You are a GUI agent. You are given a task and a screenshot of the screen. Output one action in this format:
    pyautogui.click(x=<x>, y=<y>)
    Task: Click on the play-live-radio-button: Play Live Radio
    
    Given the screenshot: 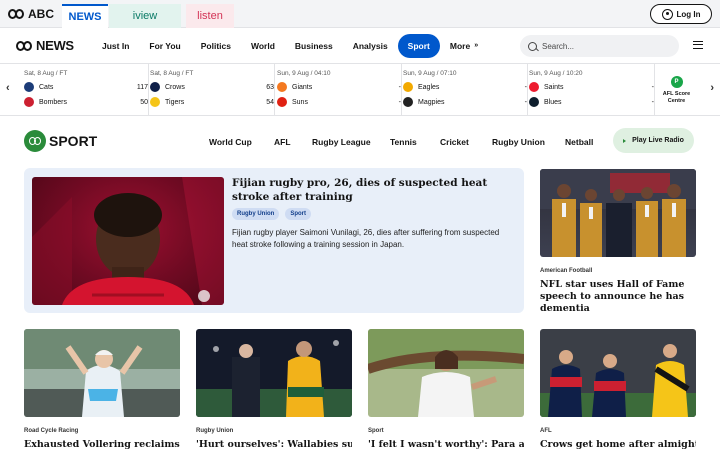 What is the action you would take?
    pyautogui.click(x=653, y=140)
    